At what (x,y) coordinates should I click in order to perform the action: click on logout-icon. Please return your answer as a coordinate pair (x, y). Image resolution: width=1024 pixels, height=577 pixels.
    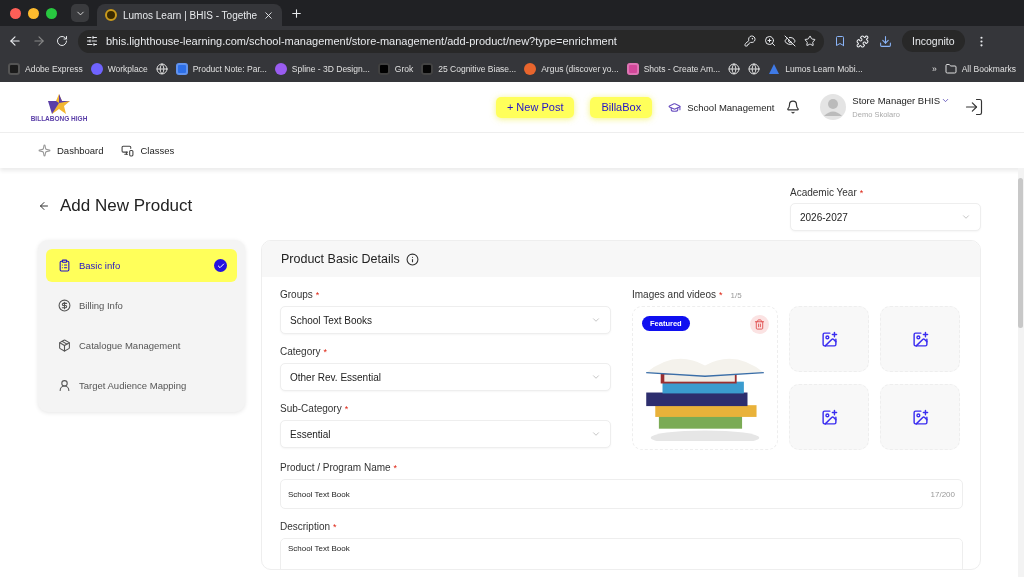
    Looking at the image, I should click on (974, 107).